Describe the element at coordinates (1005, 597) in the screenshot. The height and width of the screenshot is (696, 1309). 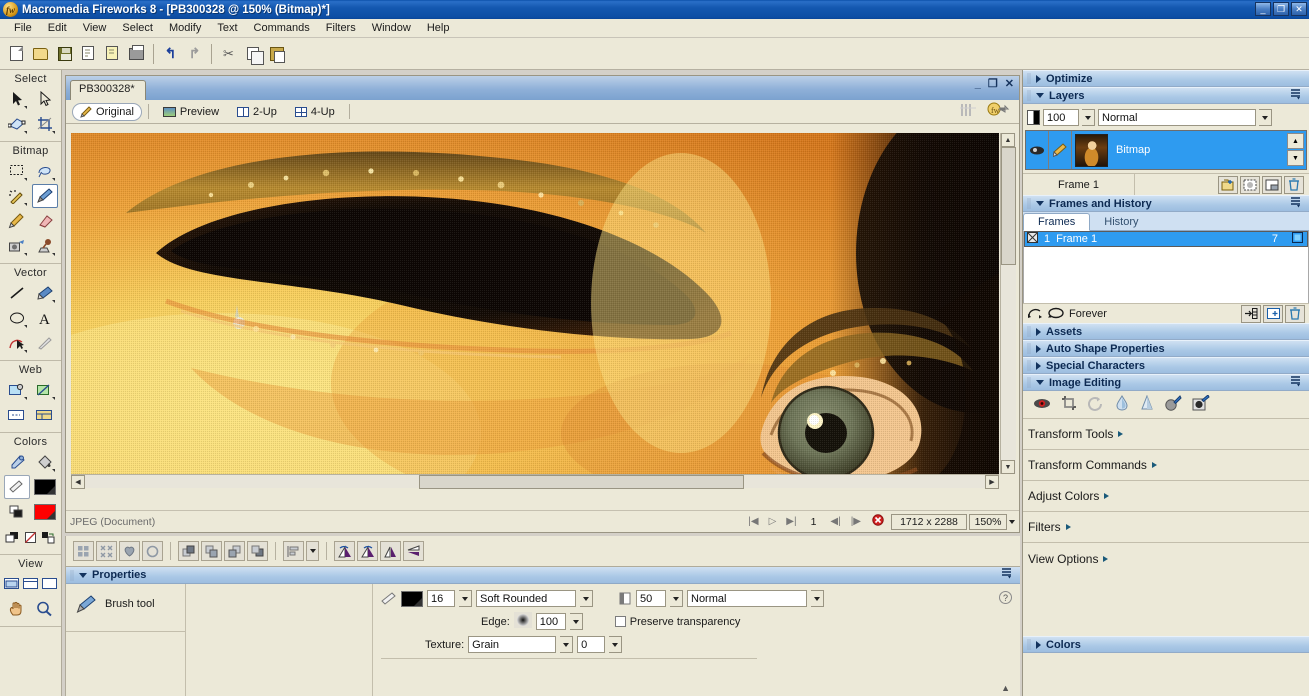
I see `help-question-icon: ?` at that location.